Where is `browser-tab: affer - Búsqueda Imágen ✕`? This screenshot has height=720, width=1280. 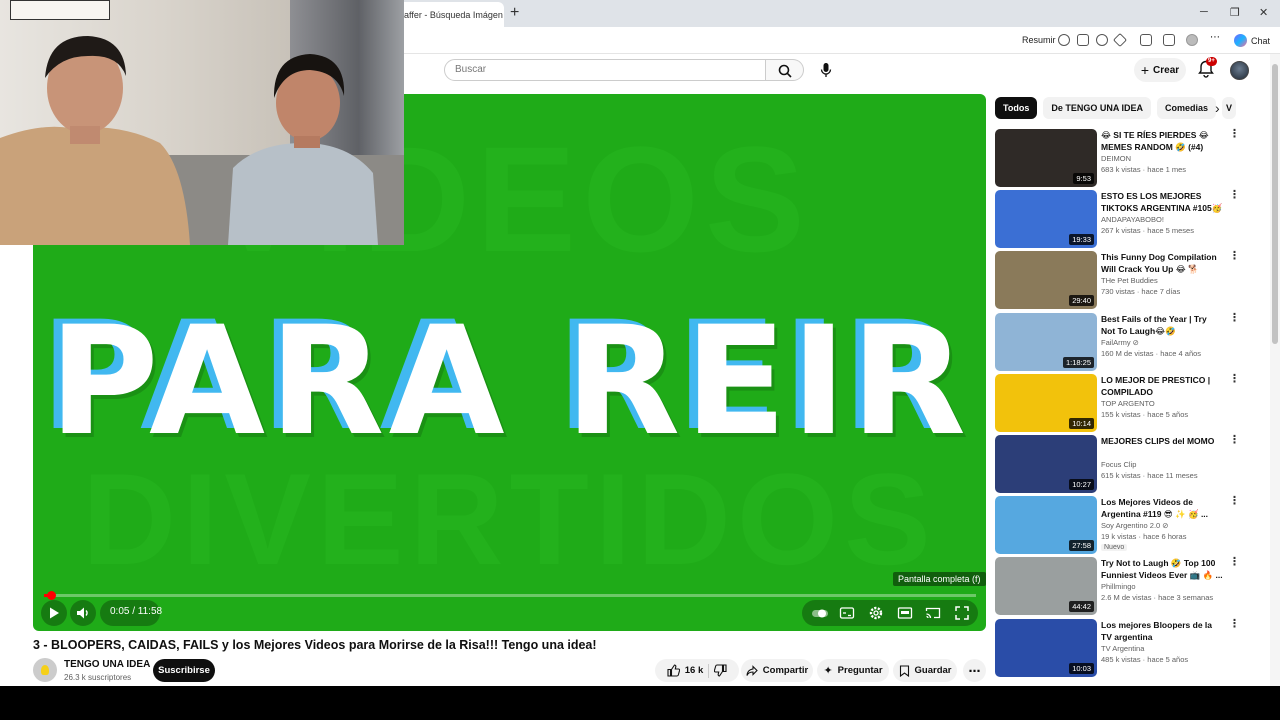 browser-tab: affer - Búsqueda Imágen ✕ is located at coordinates (450, 14).